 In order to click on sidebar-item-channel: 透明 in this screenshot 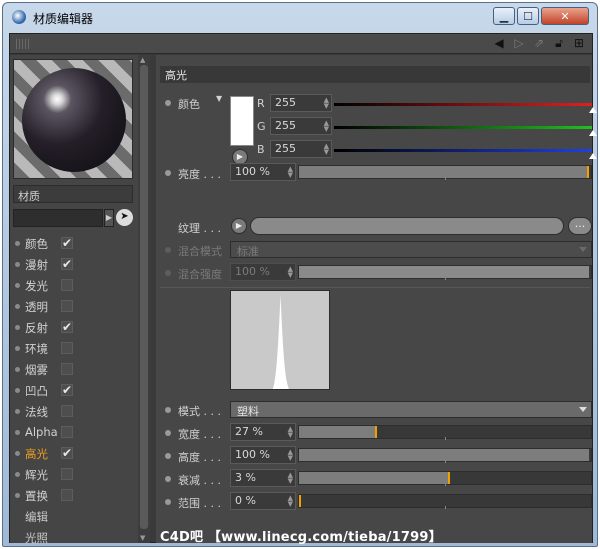, I will do `click(73, 306)`.